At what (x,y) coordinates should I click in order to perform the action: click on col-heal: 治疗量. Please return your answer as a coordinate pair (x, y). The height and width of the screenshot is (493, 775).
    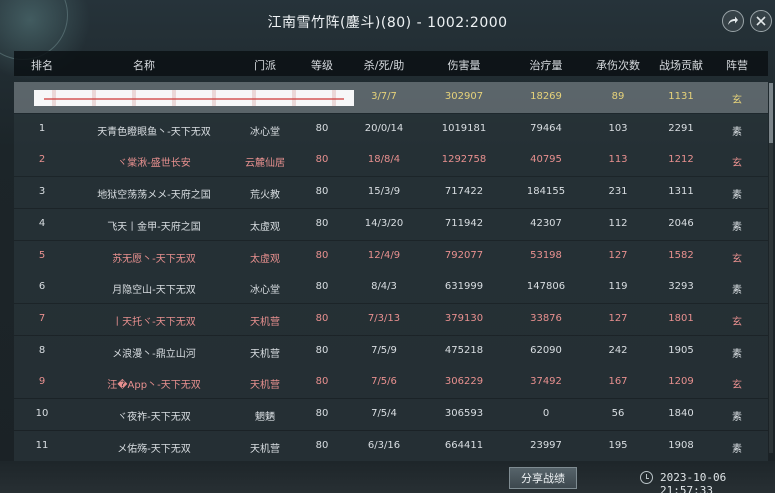
    Looking at the image, I should click on (546, 65).